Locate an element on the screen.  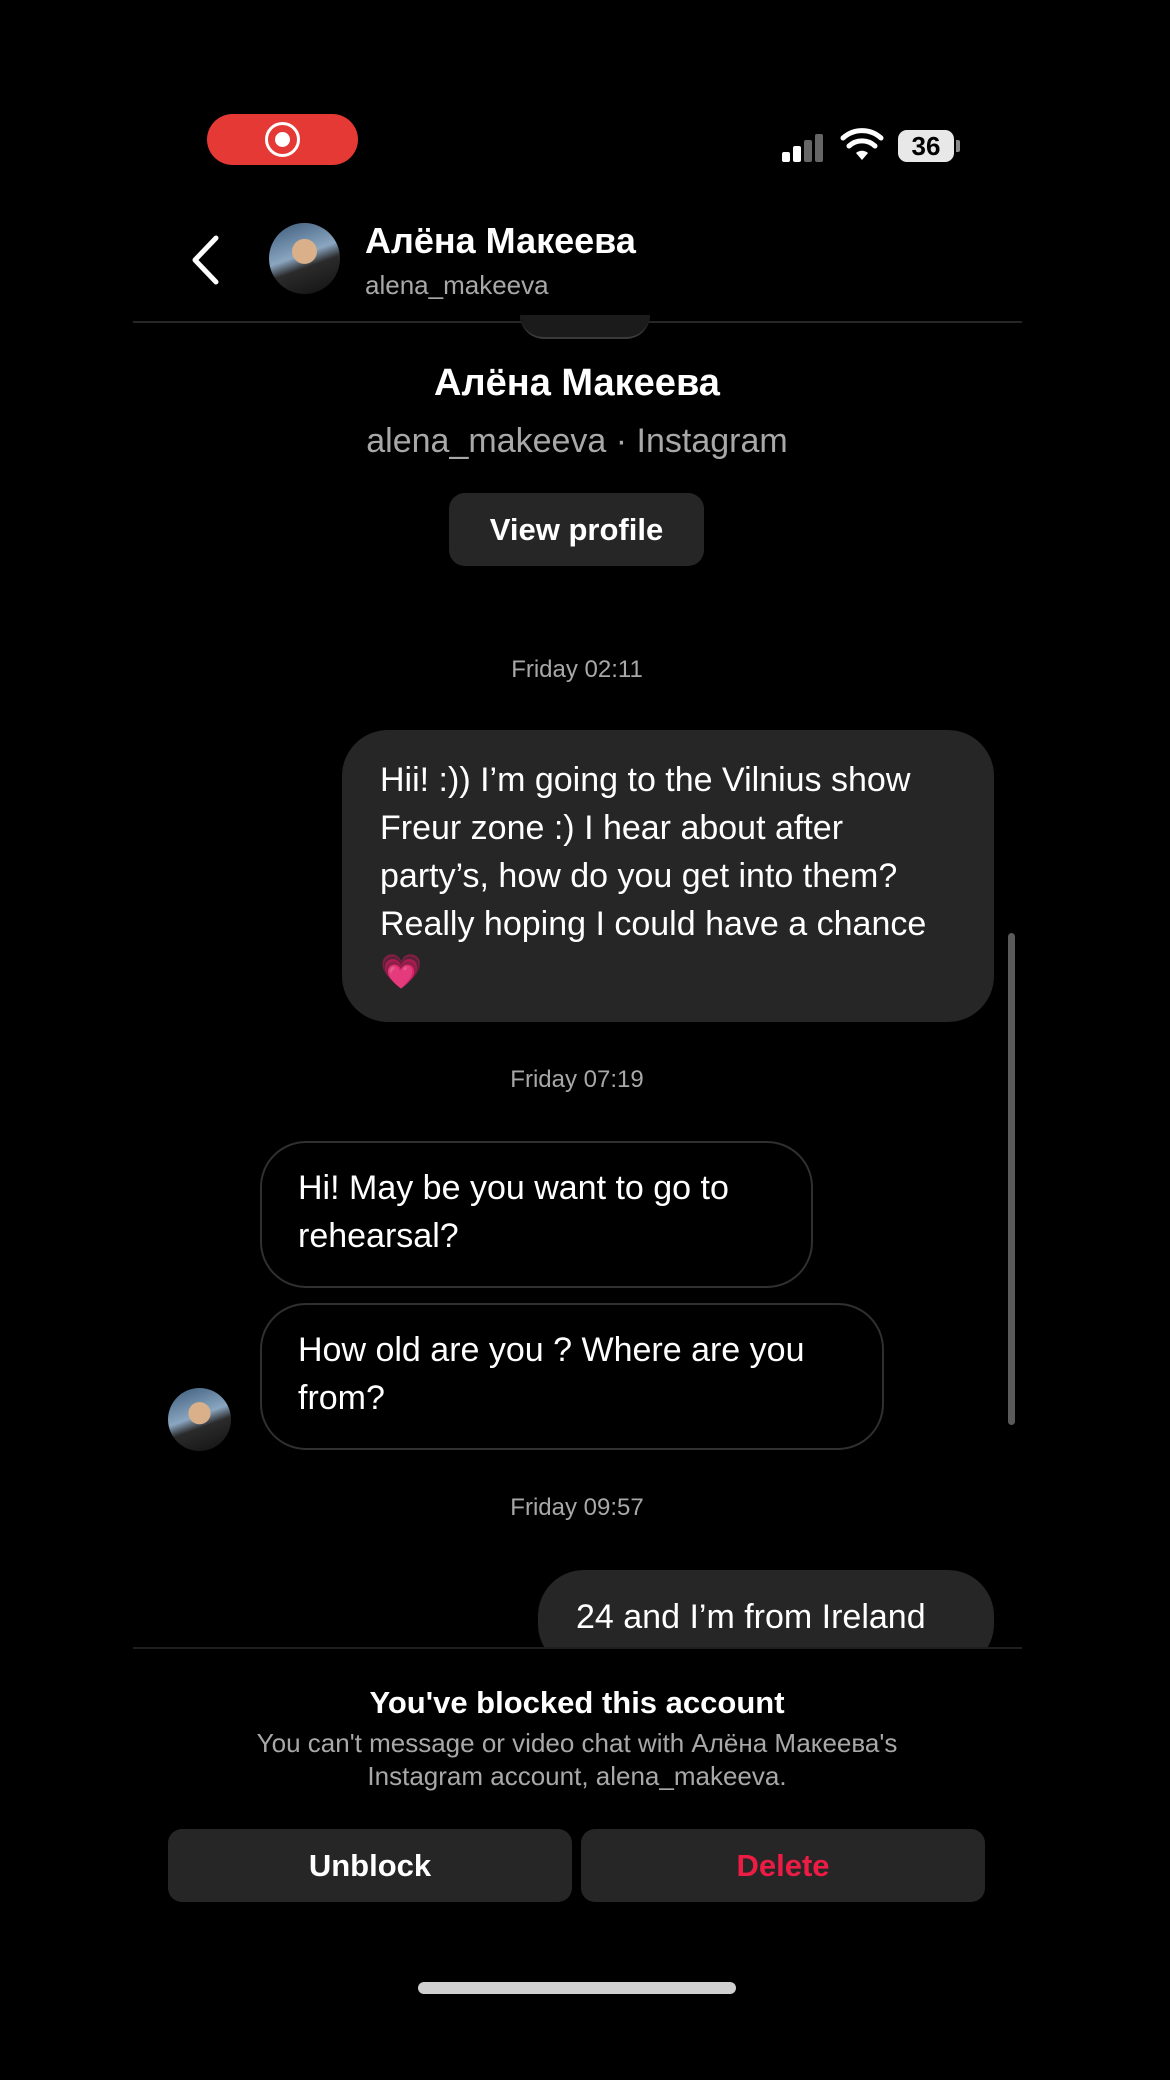
wifi-icon is located at coordinates (862, 144).